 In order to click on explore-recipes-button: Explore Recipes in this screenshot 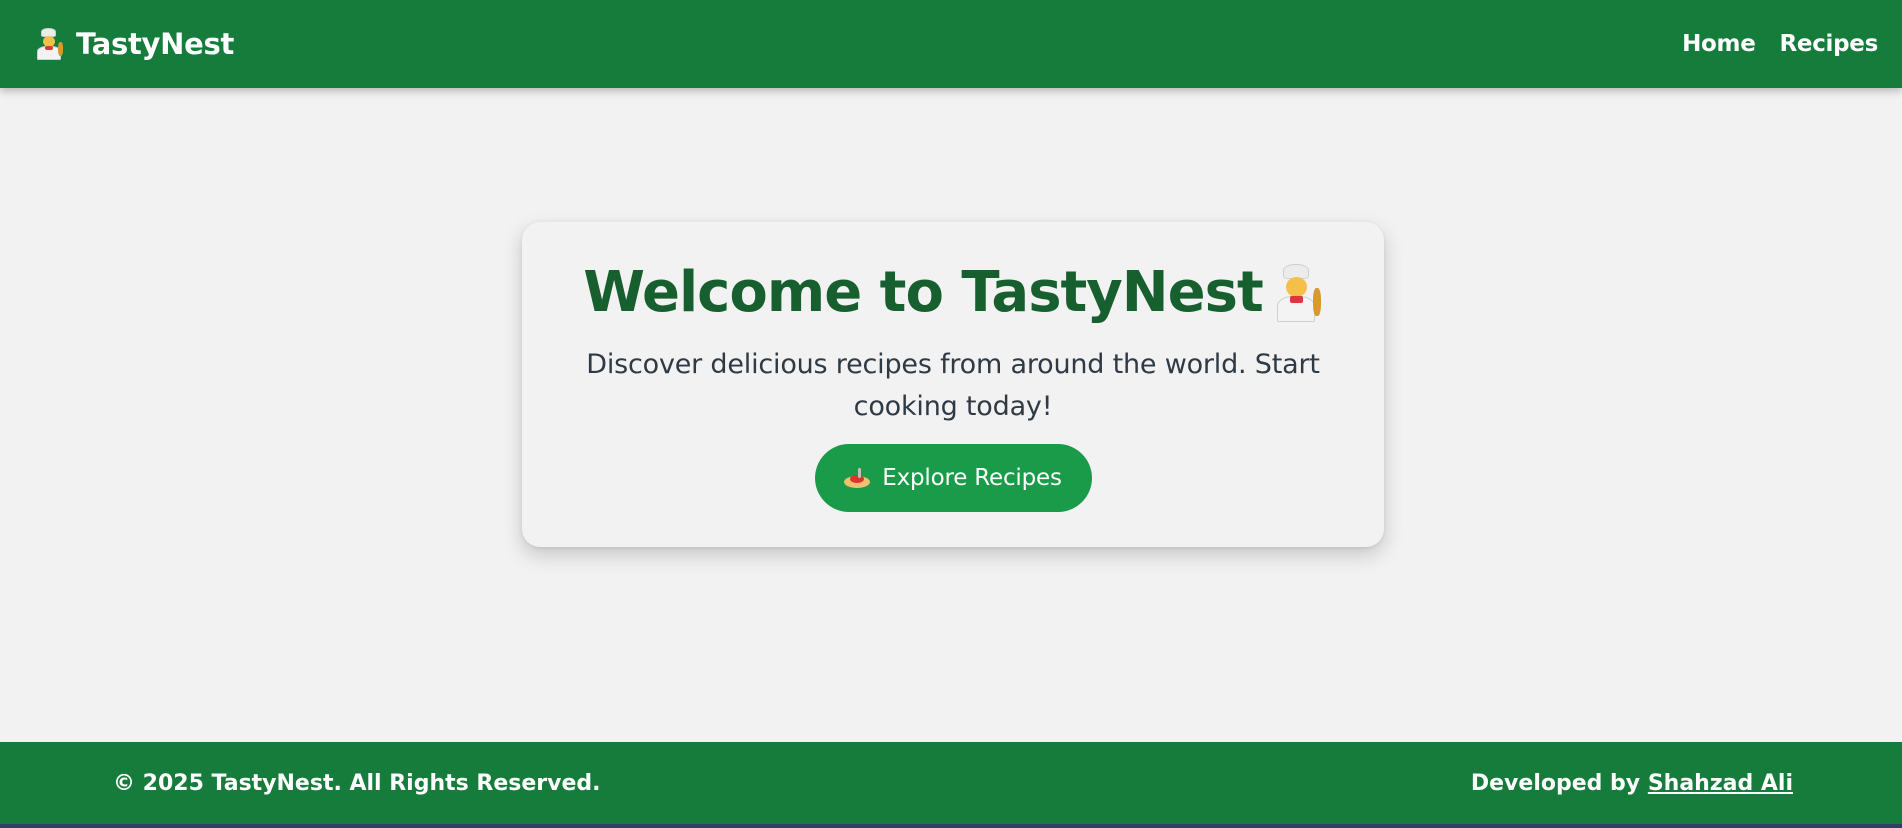, I will do `click(953, 478)`.